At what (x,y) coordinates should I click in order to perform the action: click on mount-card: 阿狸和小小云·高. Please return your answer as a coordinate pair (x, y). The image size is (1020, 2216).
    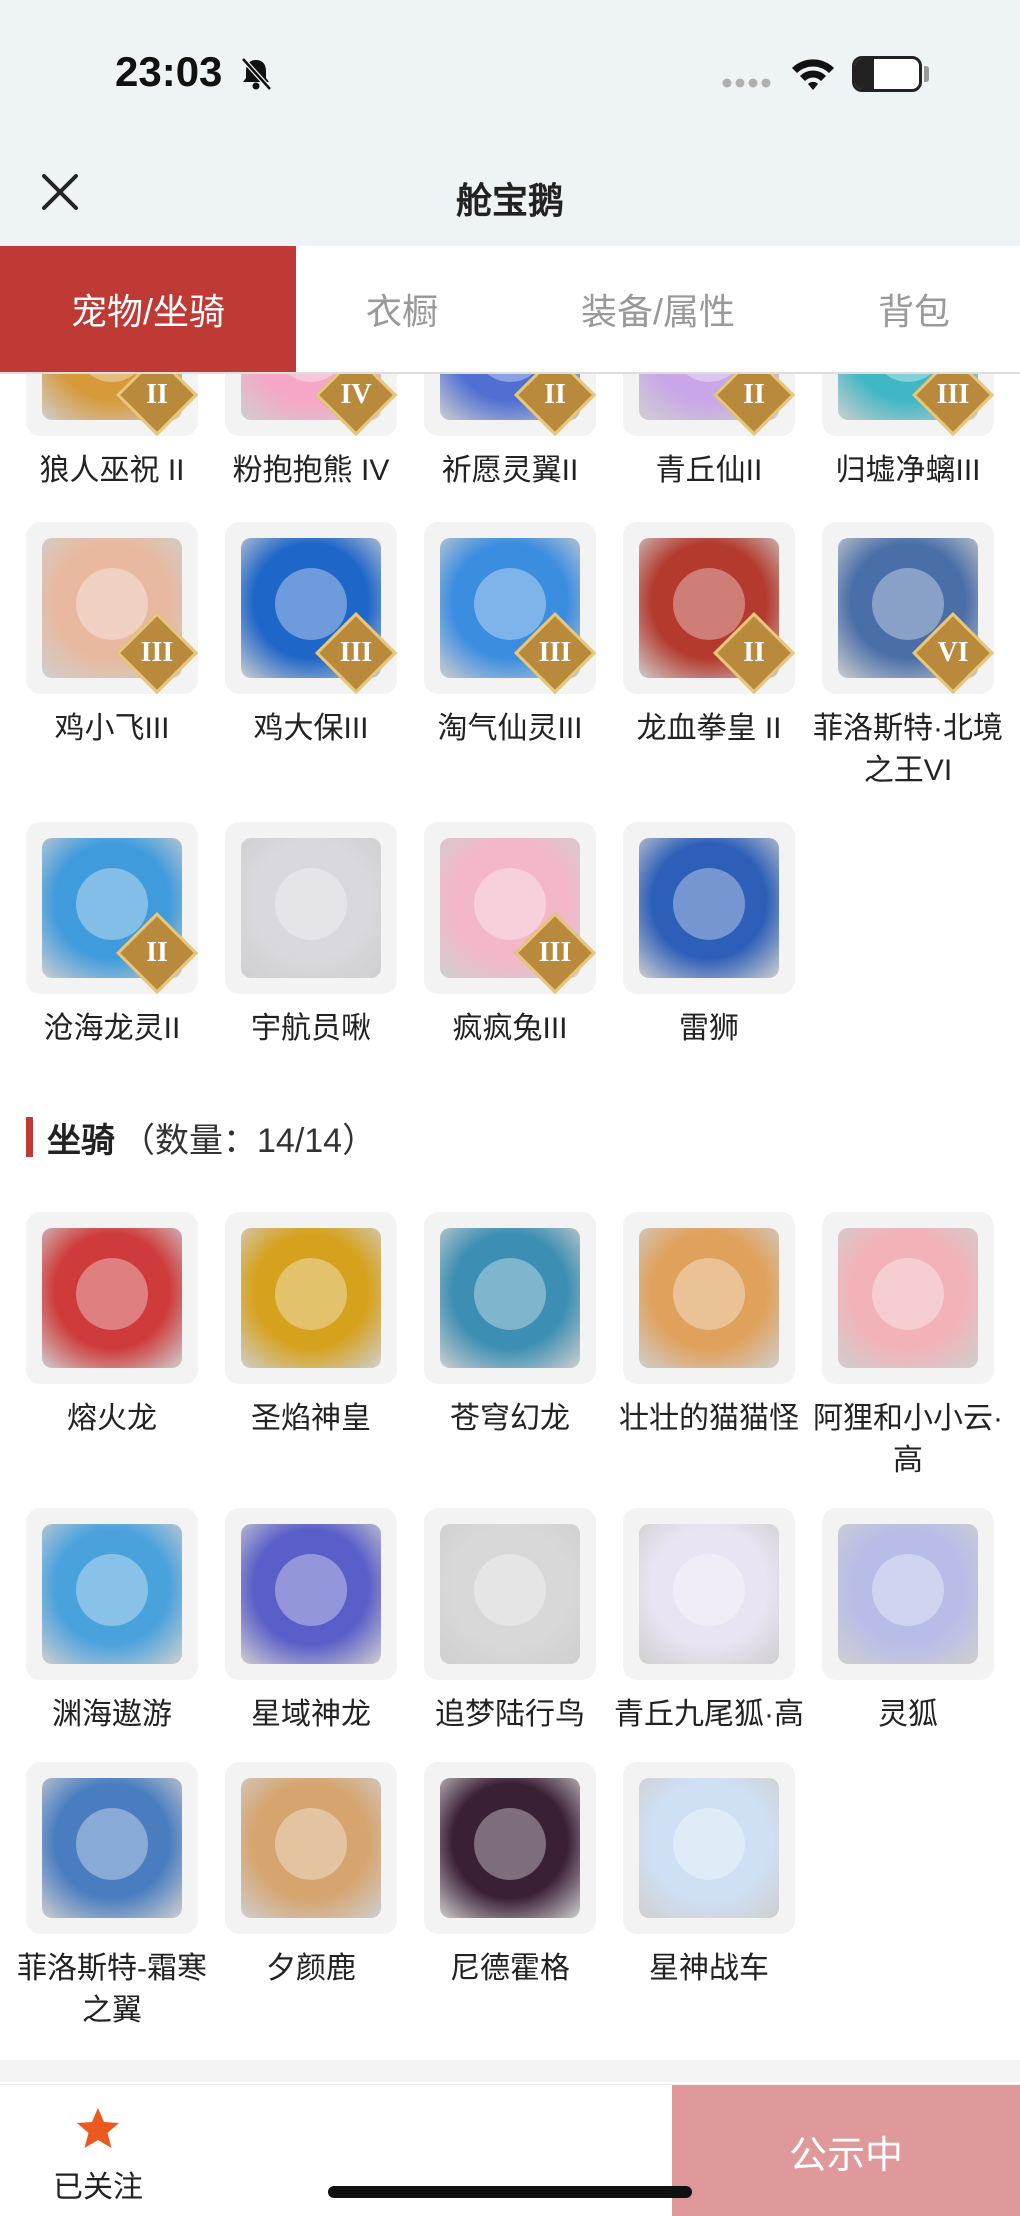
    Looking at the image, I should click on (908, 1347).